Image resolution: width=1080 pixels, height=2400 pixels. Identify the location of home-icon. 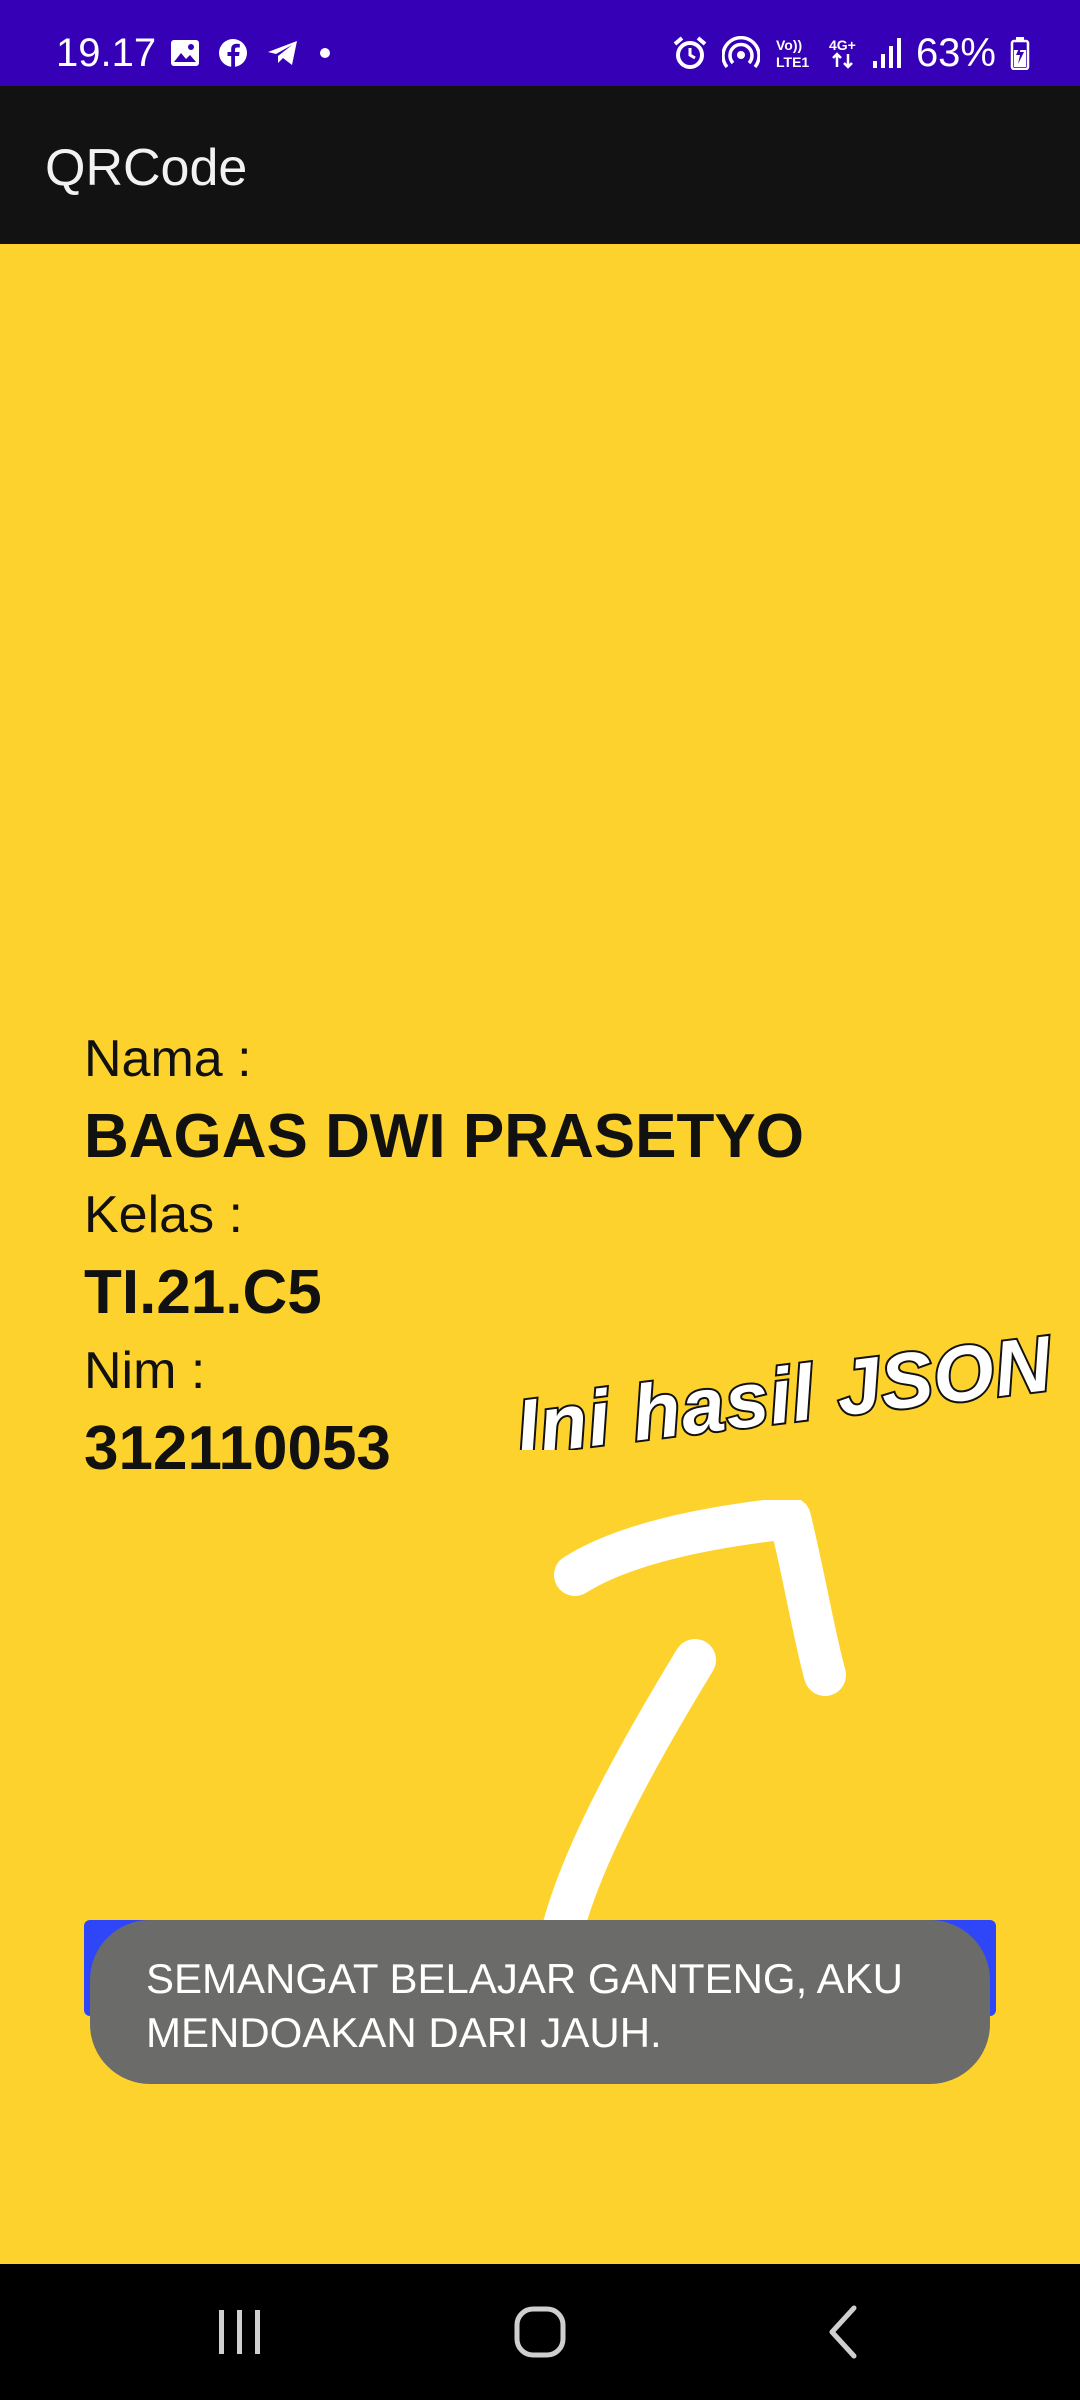
(540, 2332).